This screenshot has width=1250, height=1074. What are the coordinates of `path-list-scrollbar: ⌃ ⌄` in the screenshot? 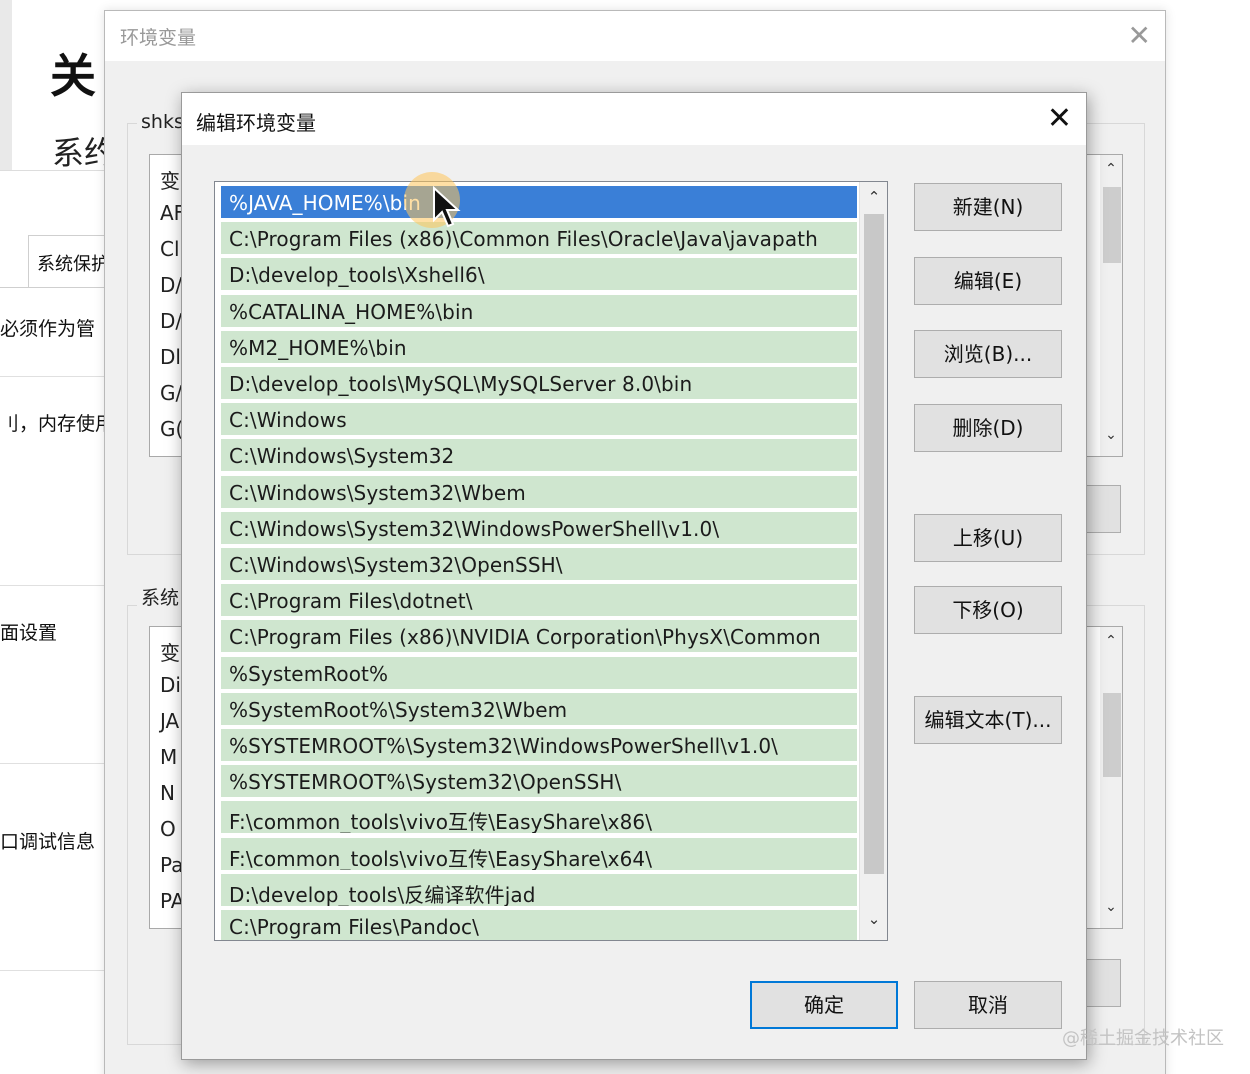 It's located at (873, 561).